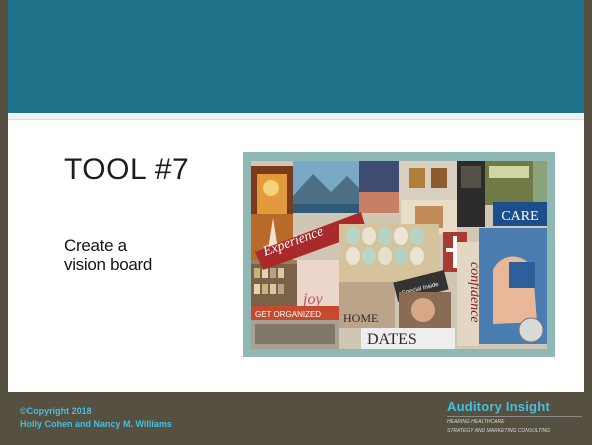 The height and width of the screenshot is (445, 592). I want to click on copyright-line-2: Holly Cohen and Nancy M. Williams, so click(96, 423).